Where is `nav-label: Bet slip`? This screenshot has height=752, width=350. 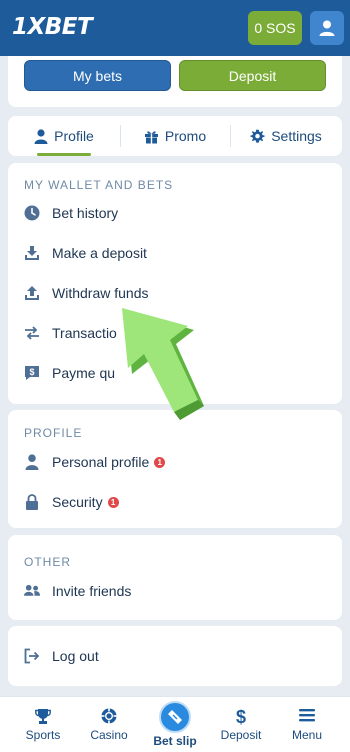
nav-label: Bet slip is located at coordinates (175, 741).